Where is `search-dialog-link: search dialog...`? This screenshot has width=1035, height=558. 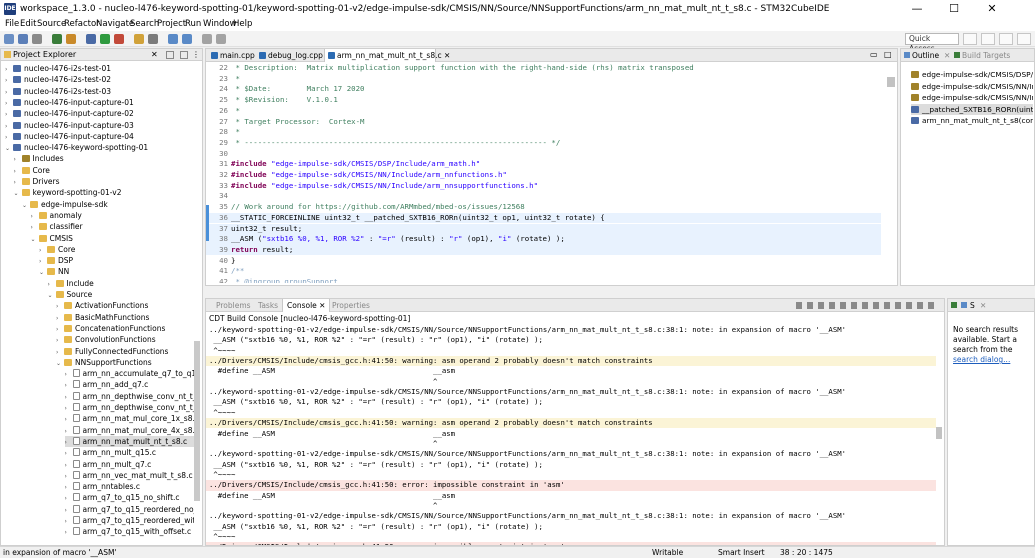
search-dialog-link: search dialog... is located at coordinates (981, 359).